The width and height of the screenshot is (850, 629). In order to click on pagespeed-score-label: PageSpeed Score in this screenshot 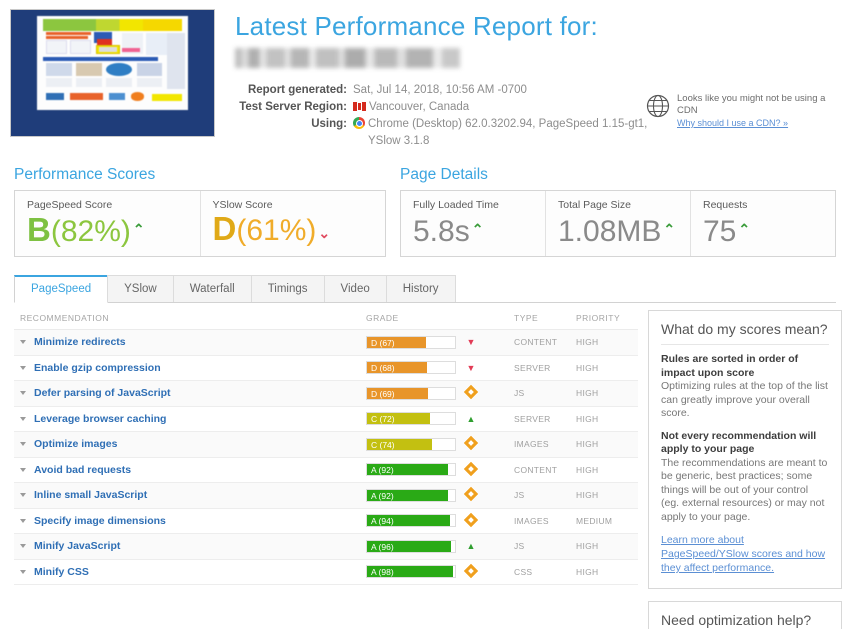, I will do `click(70, 205)`.